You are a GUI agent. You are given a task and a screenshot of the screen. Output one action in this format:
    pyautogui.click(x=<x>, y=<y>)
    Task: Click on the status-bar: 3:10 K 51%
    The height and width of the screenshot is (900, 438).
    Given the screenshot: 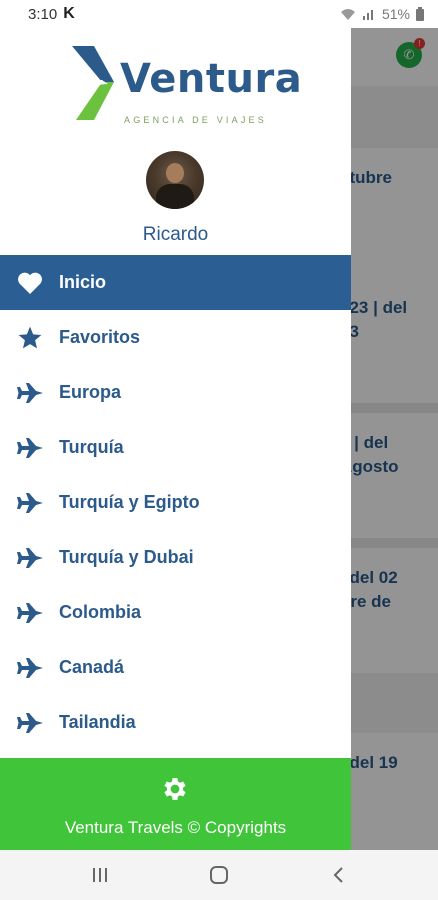 What is the action you would take?
    pyautogui.click(x=219, y=14)
    